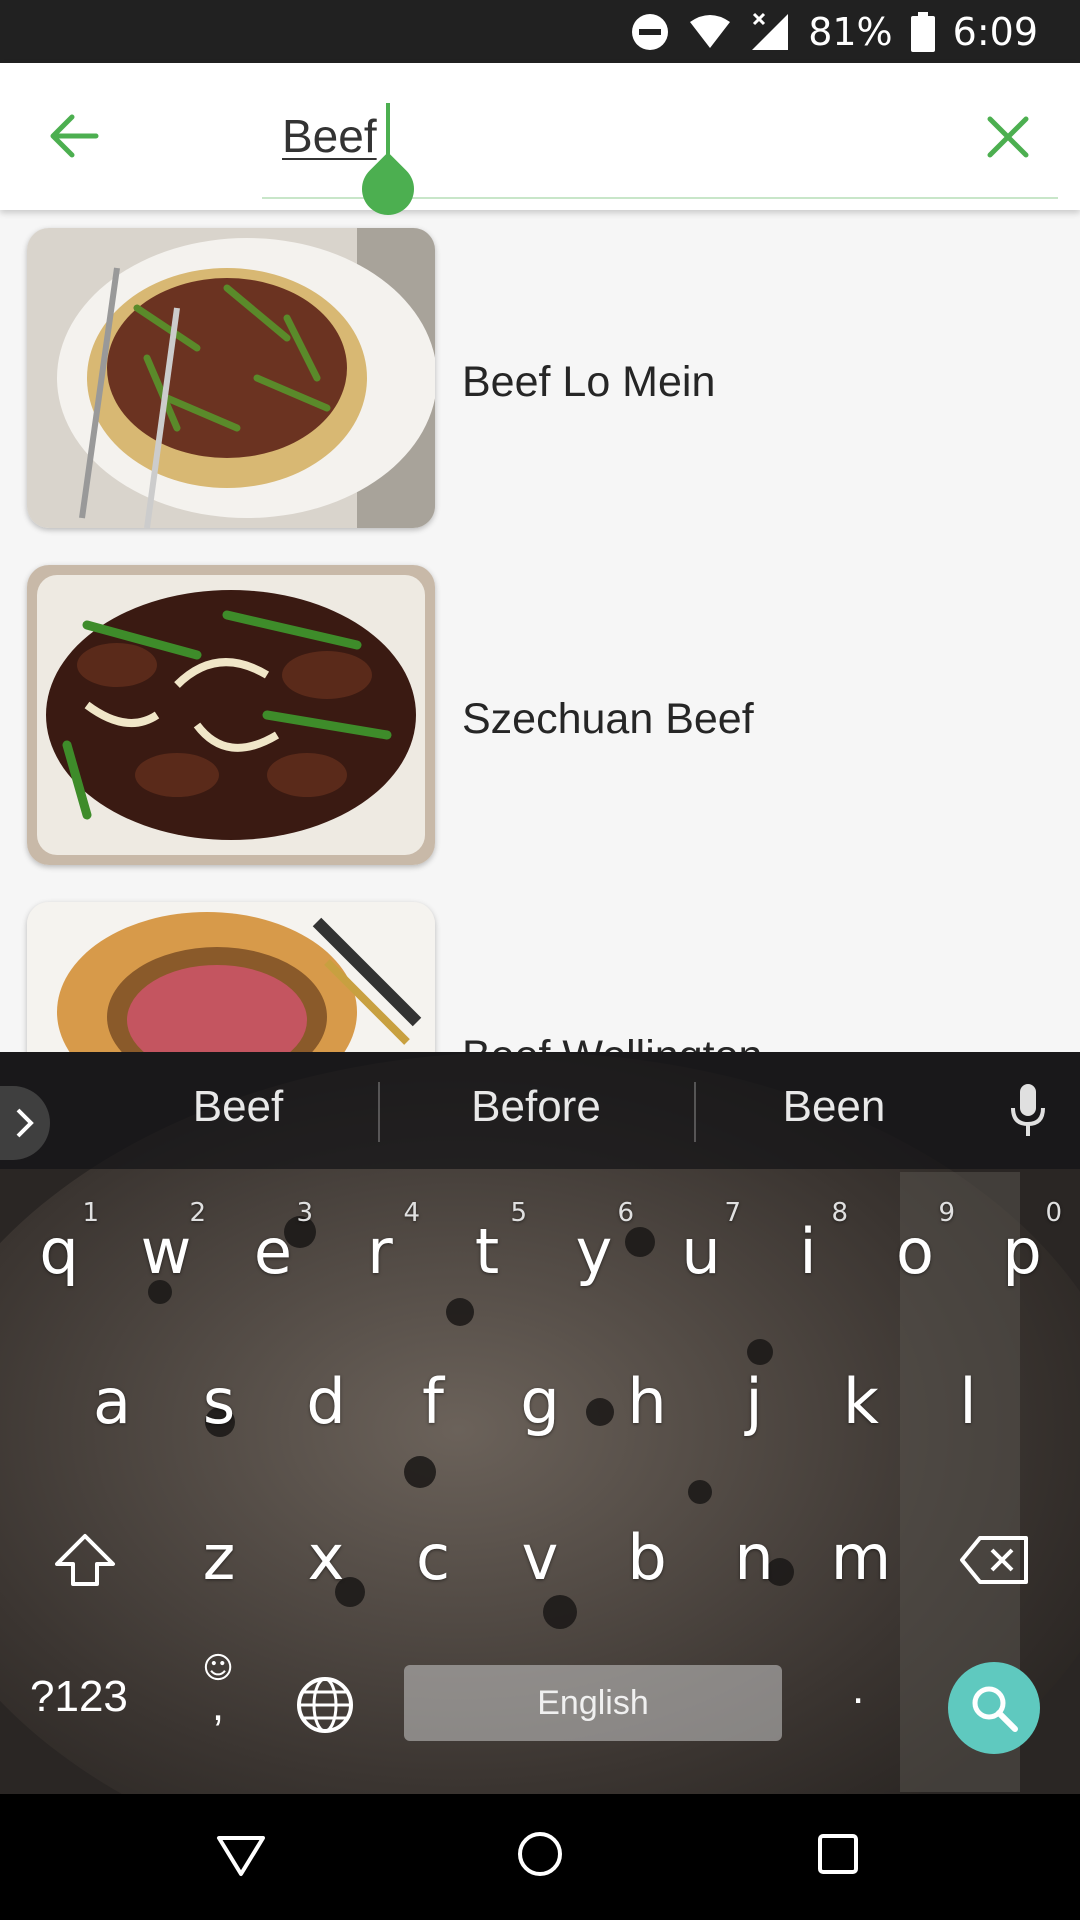 This screenshot has height=1920, width=1080. I want to click on suggestion-3: Been, so click(834, 1107).